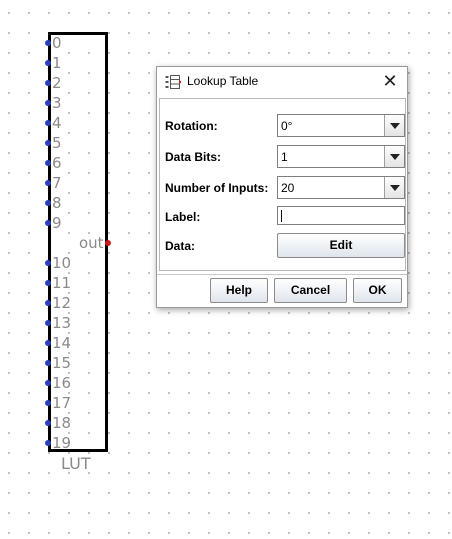  Describe the element at coordinates (217, 188) in the screenshot. I see `num-inputs-label: Number of Inputs:` at that location.